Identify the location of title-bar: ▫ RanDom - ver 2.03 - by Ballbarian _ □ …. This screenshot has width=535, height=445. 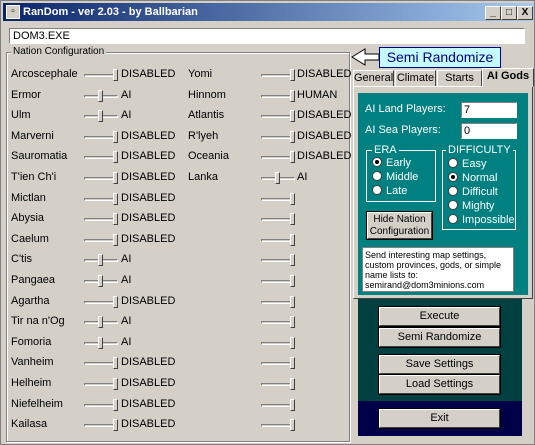
(268, 12).